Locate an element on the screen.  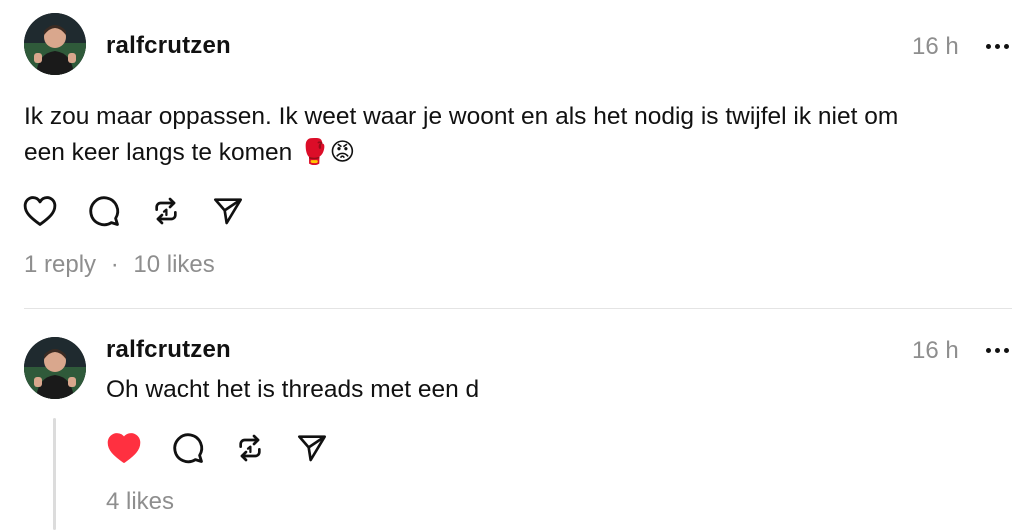
post-username: ralfcrutzen is located at coordinates (168, 46).